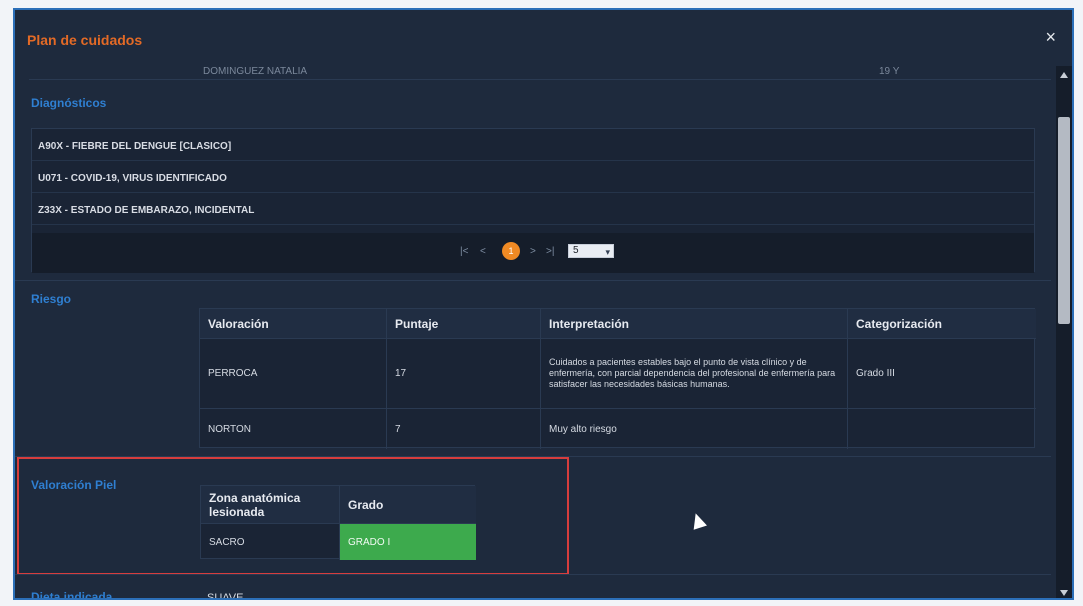  I want to click on first-page-button: |<, so click(464, 251).